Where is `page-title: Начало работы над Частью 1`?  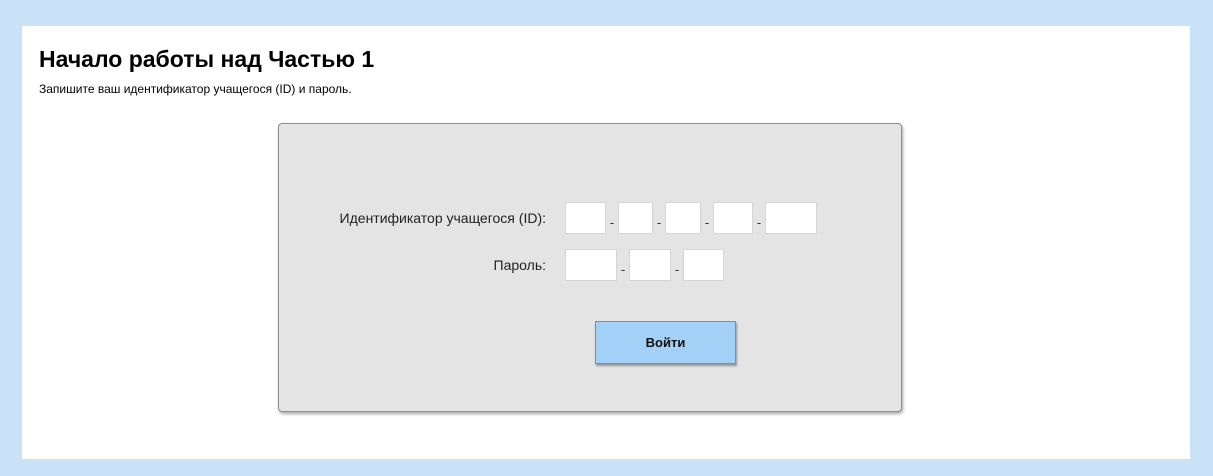
page-title: Начало работы над Частью 1 is located at coordinates (207, 59).